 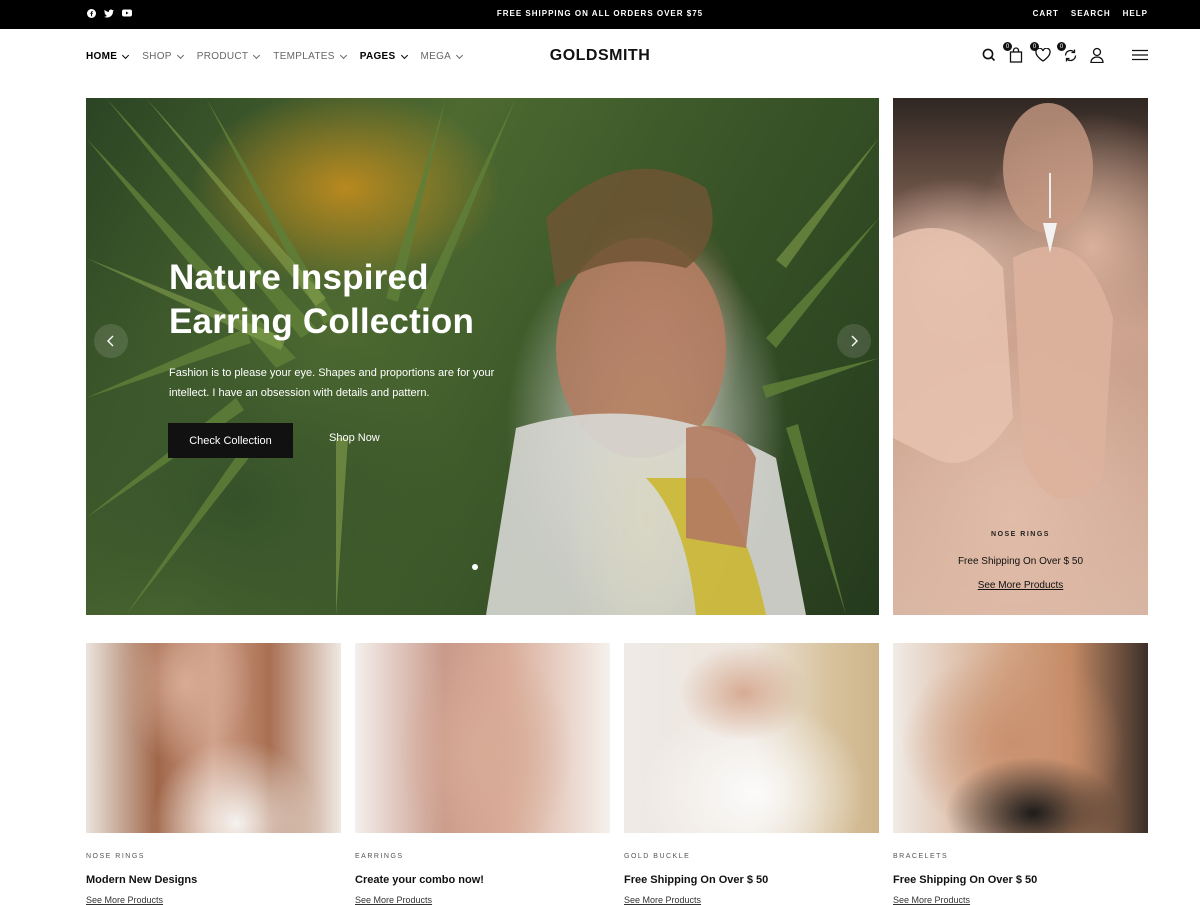 I want to click on help-link: HELP, so click(x=1135, y=13).